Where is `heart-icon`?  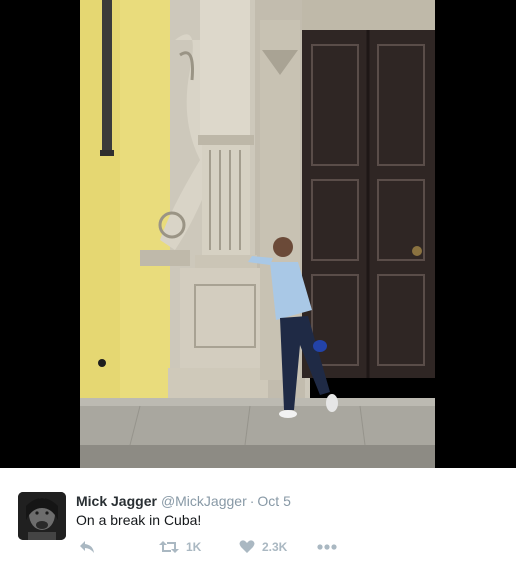
heart-icon is located at coordinates (247, 547).